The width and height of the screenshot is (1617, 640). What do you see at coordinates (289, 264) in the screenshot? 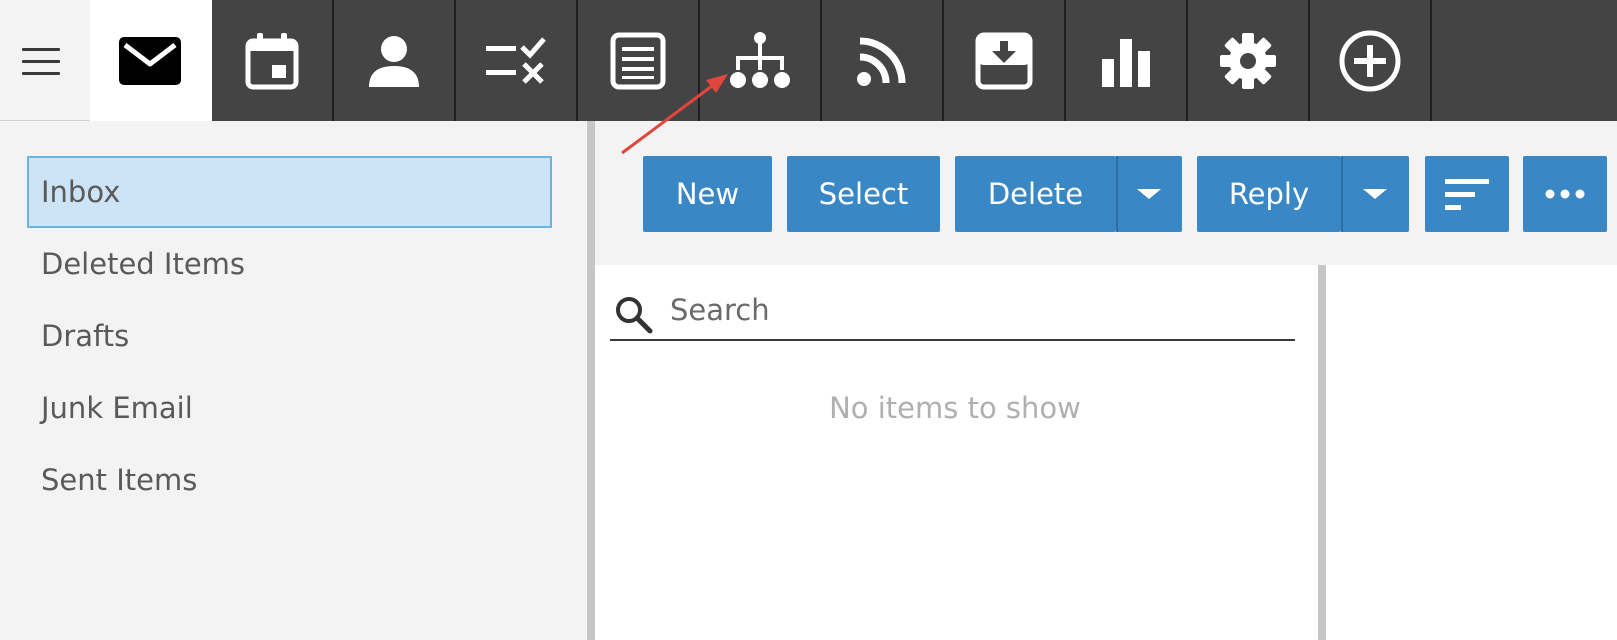
I see `folder-deleted-items: Deleted Items` at bounding box center [289, 264].